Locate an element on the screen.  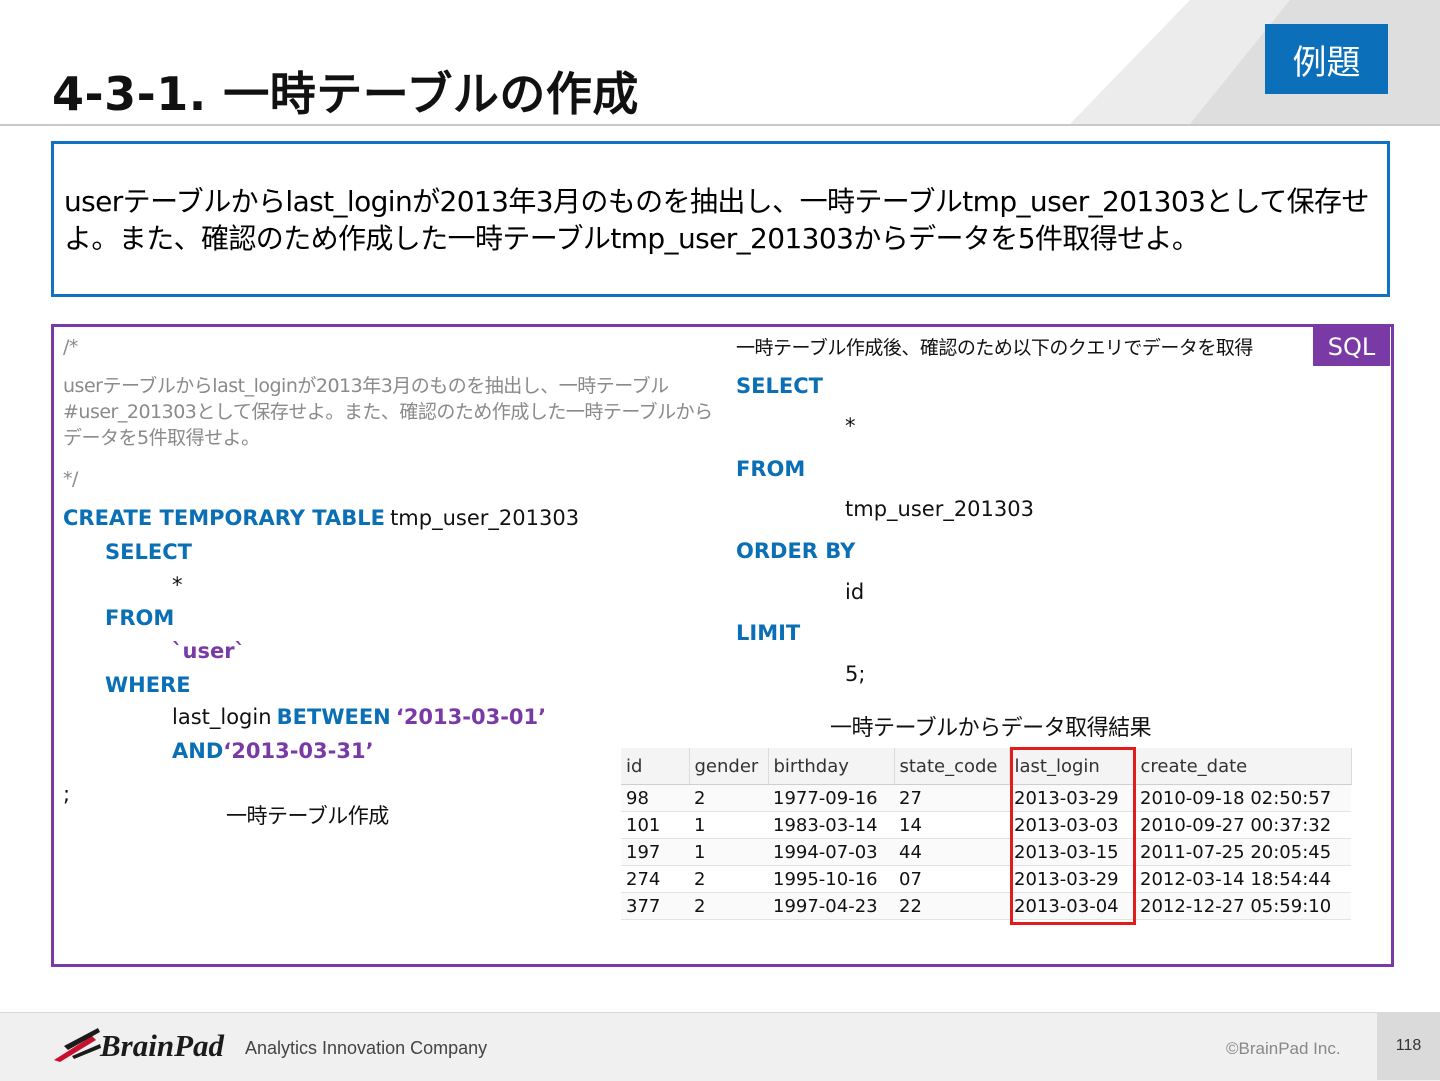
table-cell: 1995-10-16 is located at coordinates (831, 879).